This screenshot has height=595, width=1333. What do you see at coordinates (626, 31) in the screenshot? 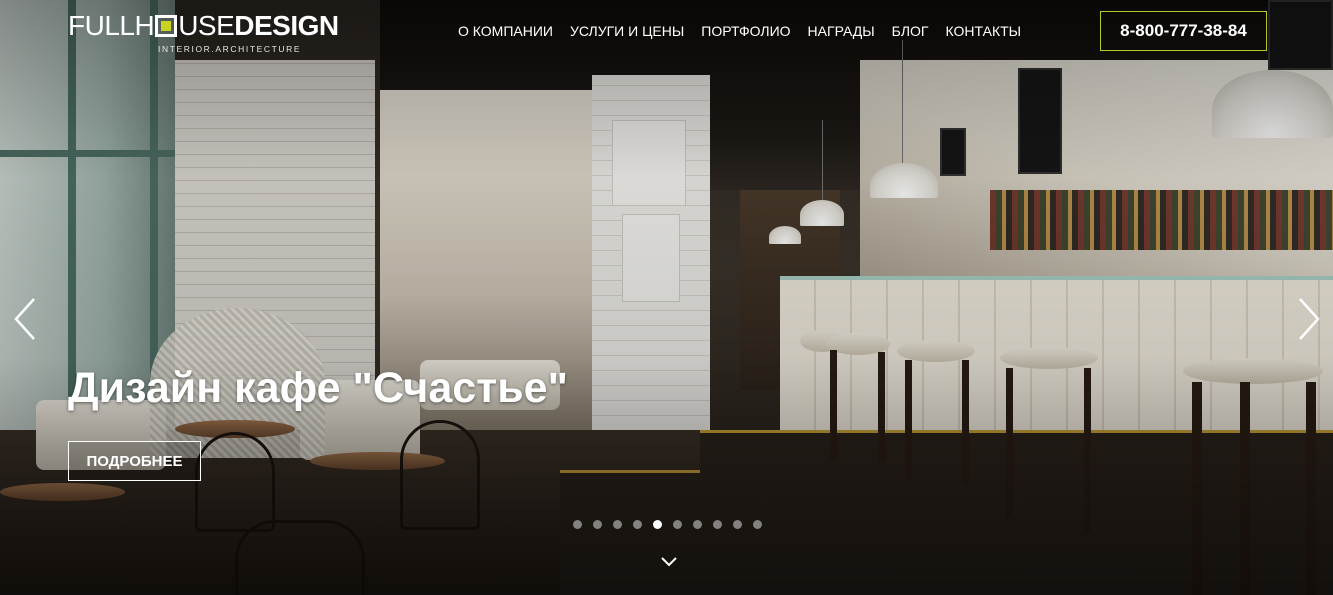
I see `nav-item-services-prices: УСЛУГИ И ЦЕНЫ` at bounding box center [626, 31].